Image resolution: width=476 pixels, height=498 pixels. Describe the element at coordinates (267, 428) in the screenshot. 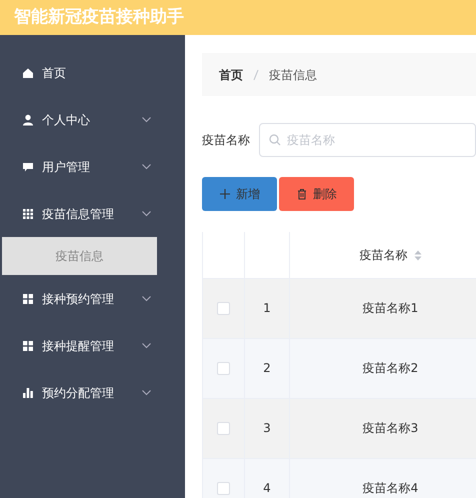

I see `table-cell: 3` at that location.